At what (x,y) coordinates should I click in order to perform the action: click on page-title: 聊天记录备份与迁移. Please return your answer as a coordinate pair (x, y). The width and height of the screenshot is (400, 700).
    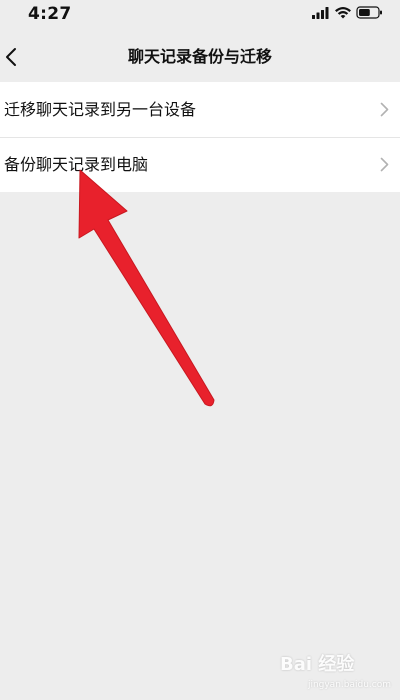
    Looking at the image, I should click on (199, 56).